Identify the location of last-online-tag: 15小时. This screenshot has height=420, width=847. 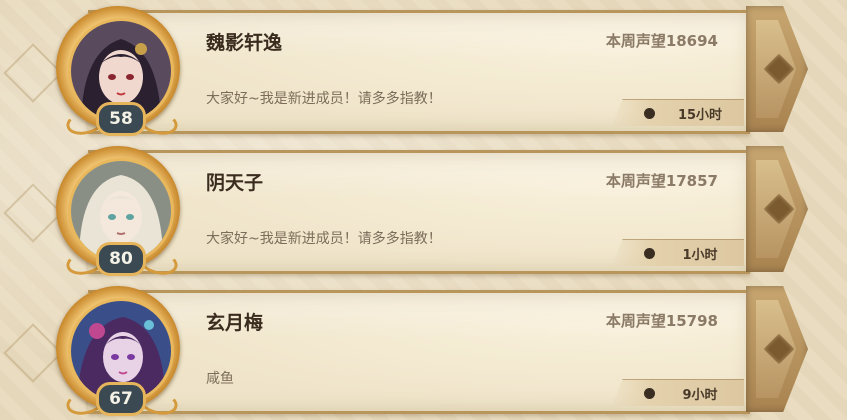
(678, 112).